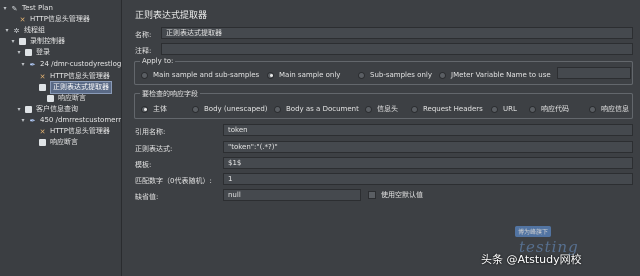 This screenshot has width=640, height=276. What do you see at coordinates (16, 30) in the screenshot?
I see `gear-icon: ✲` at bounding box center [16, 30].